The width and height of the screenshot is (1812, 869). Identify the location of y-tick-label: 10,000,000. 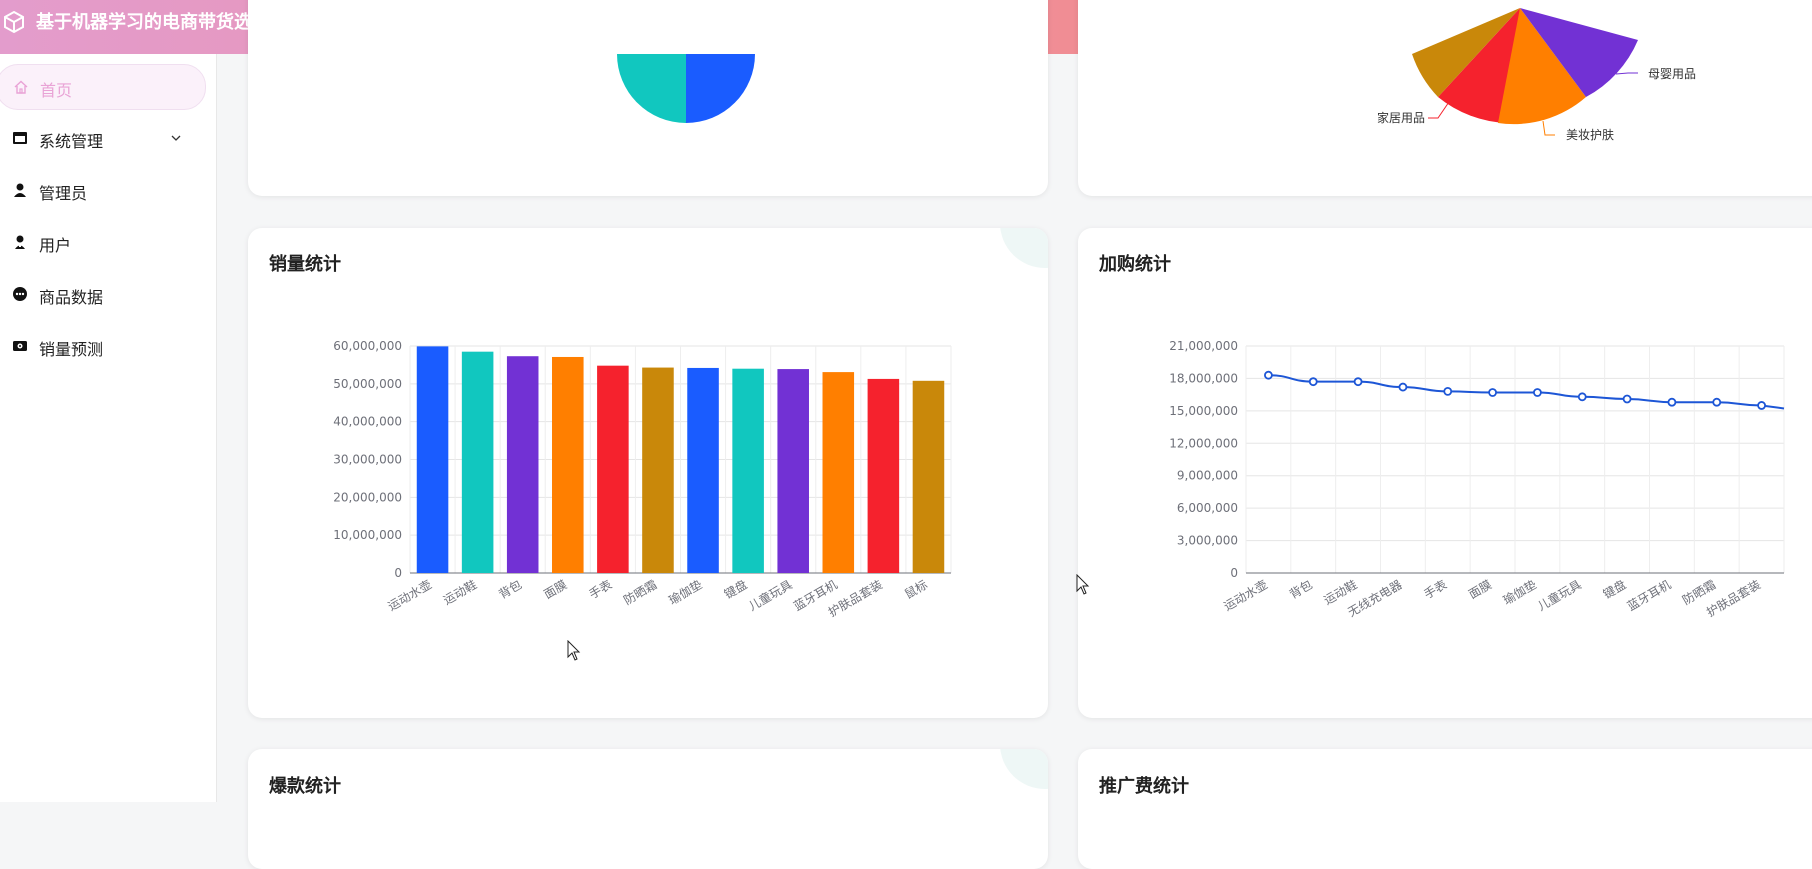
(367, 535).